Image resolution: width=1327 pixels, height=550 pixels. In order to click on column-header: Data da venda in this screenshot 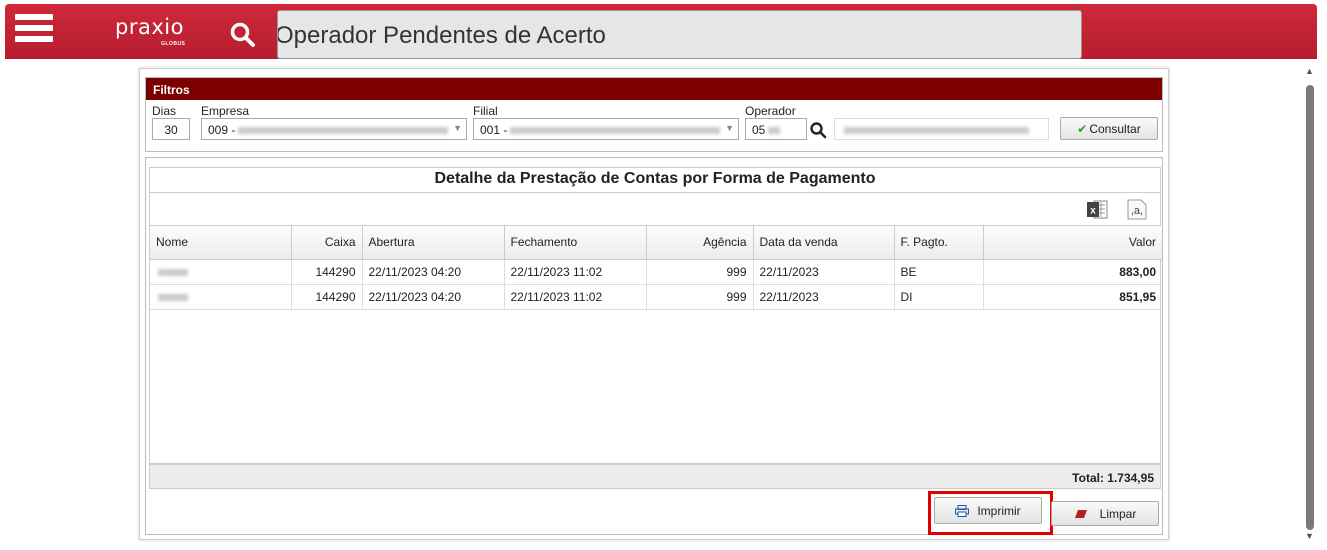, I will do `click(824, 243)`.